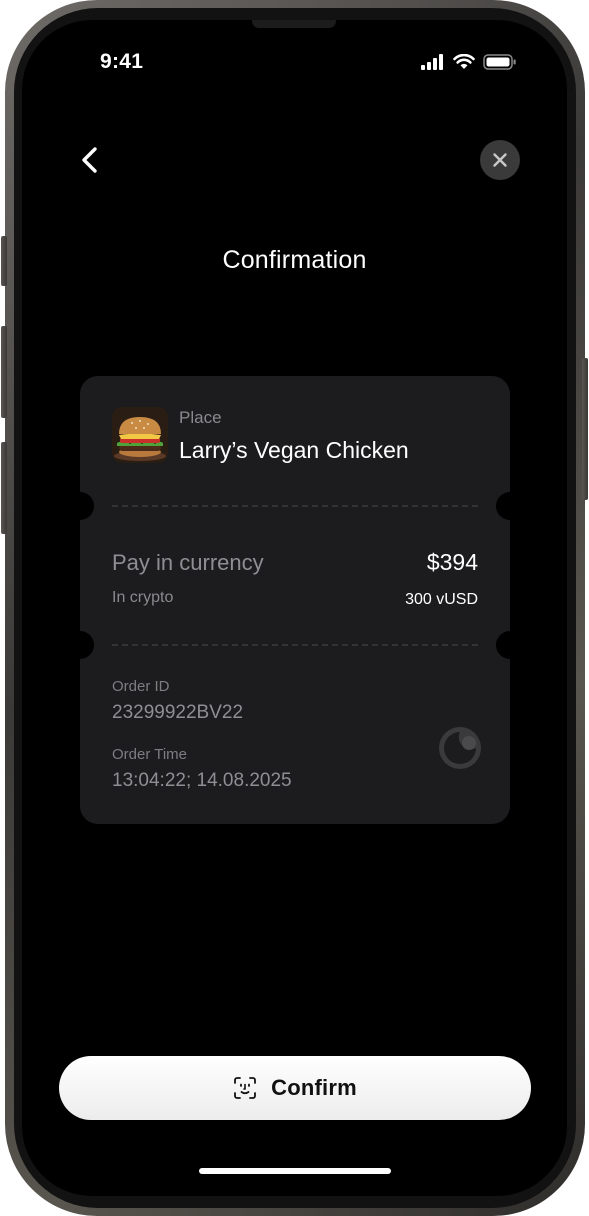 The height and width of the screenshot is (1216, 589). Describe the element at coordinates (295, 506) in the screenshot. I see `card-divider-top` at that location.